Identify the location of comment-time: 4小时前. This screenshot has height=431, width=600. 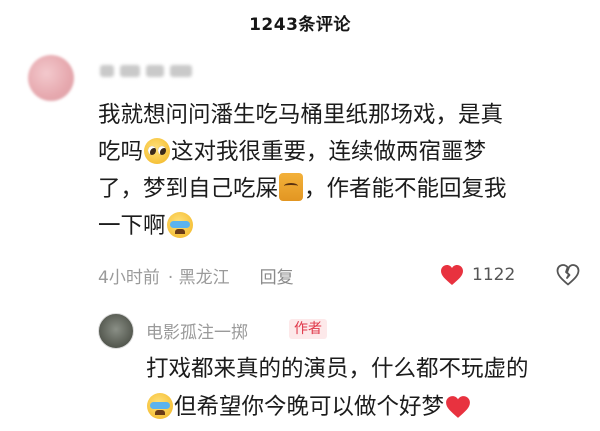
(129, 277).